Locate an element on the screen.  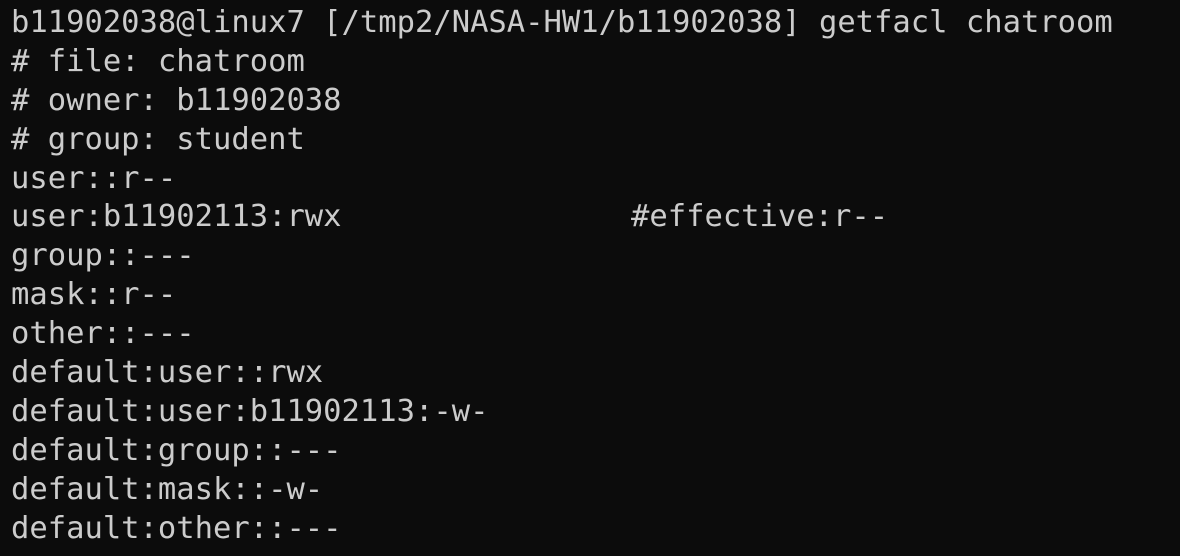
acl-entry-default-group: default:group::--- is located at coordinates (176, 450).